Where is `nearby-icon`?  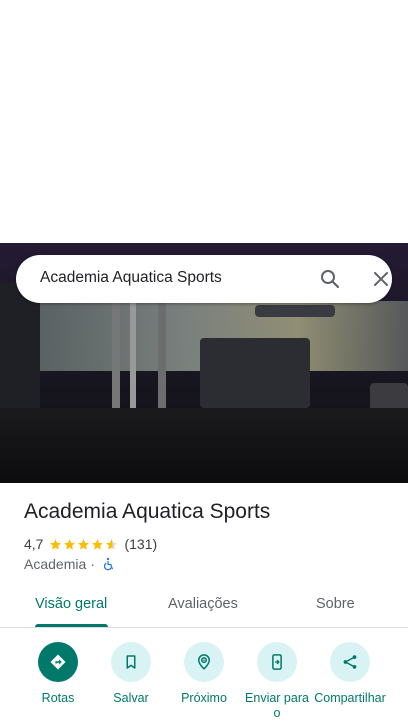
nearby-icon is located at coordinates (204, 662).